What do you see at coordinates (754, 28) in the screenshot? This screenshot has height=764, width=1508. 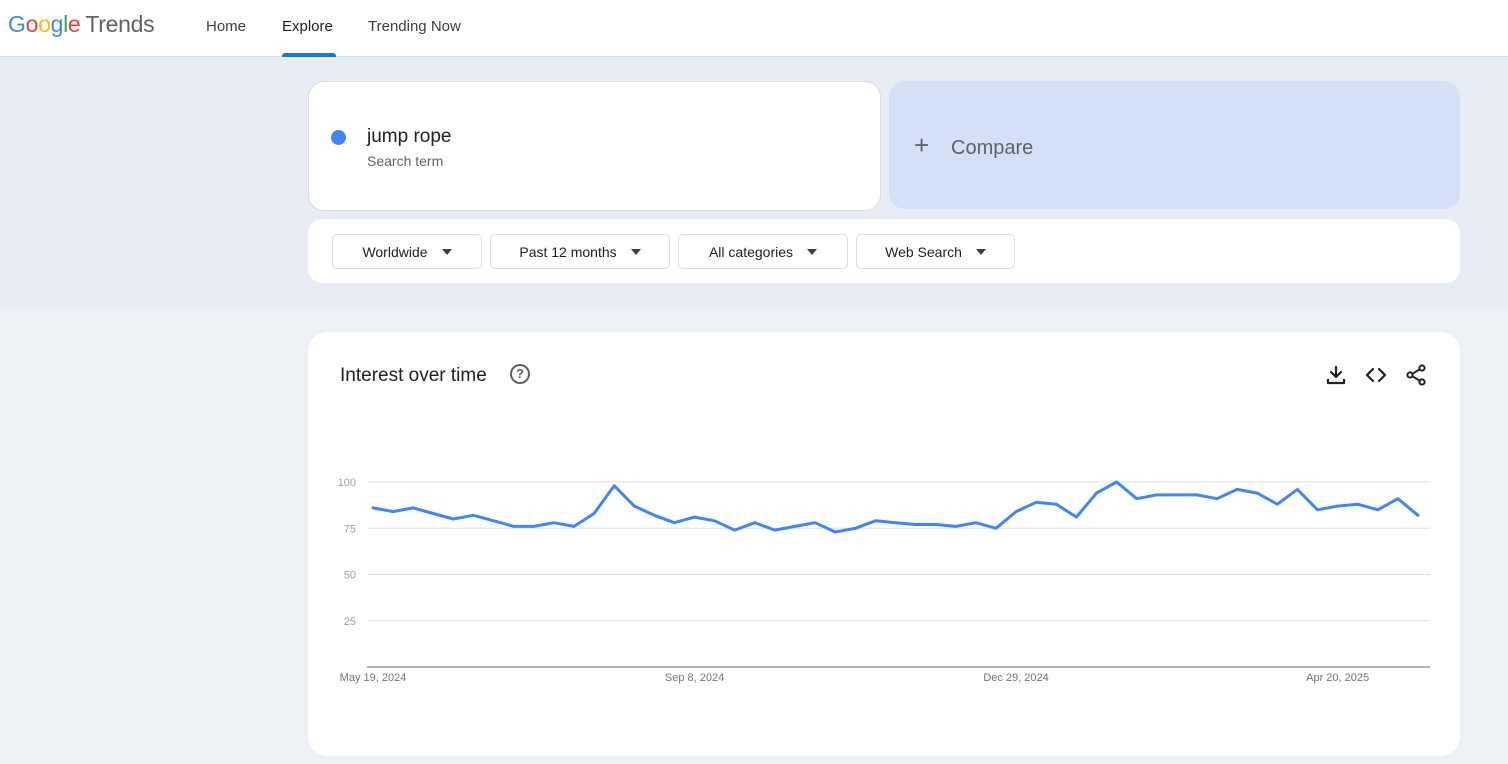 I see `top-bar: Google Trends Home Explore Trending Now` at bounding box center [754, 28].